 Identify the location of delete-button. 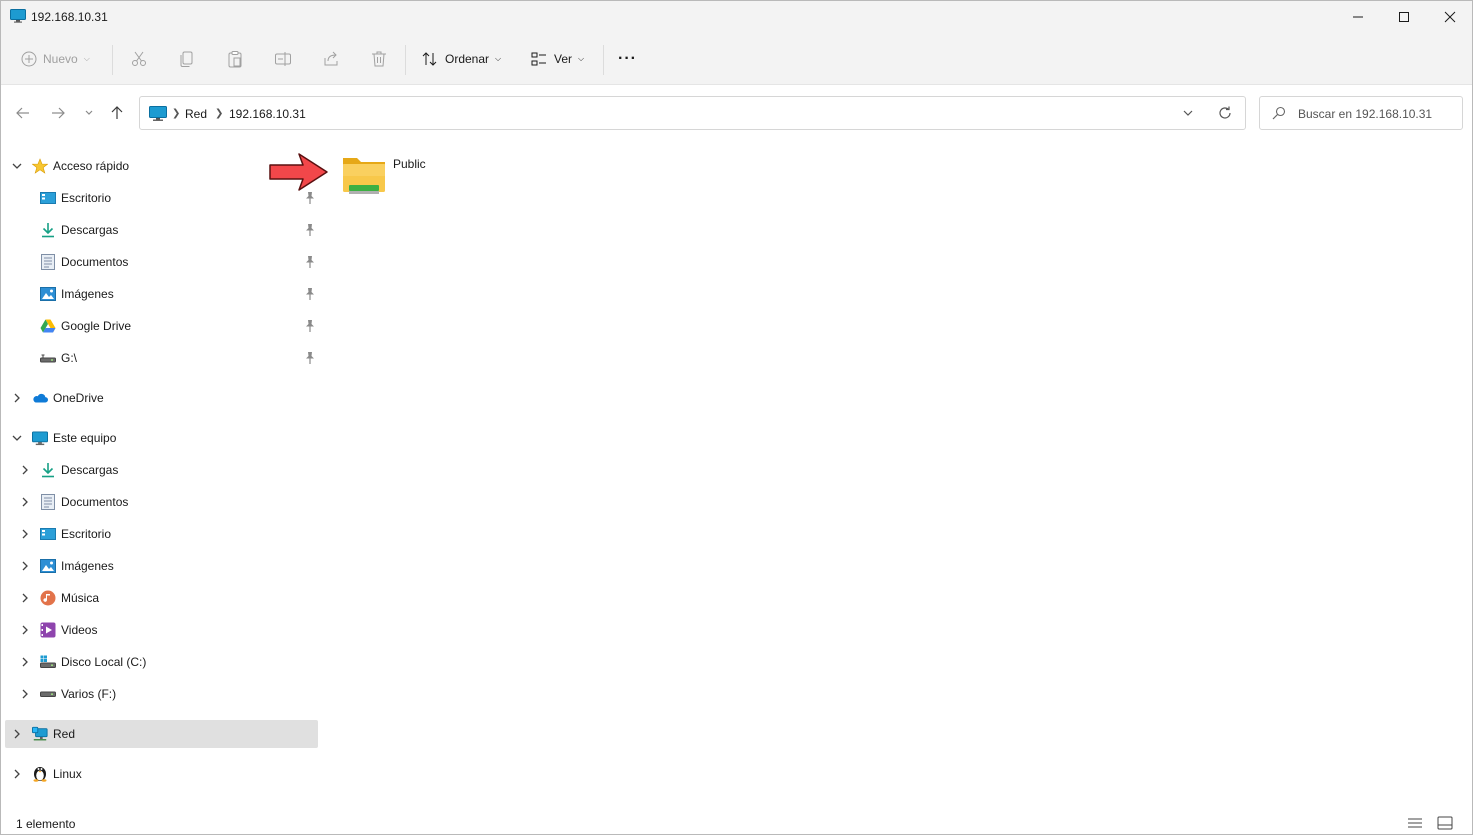
(379, 59).